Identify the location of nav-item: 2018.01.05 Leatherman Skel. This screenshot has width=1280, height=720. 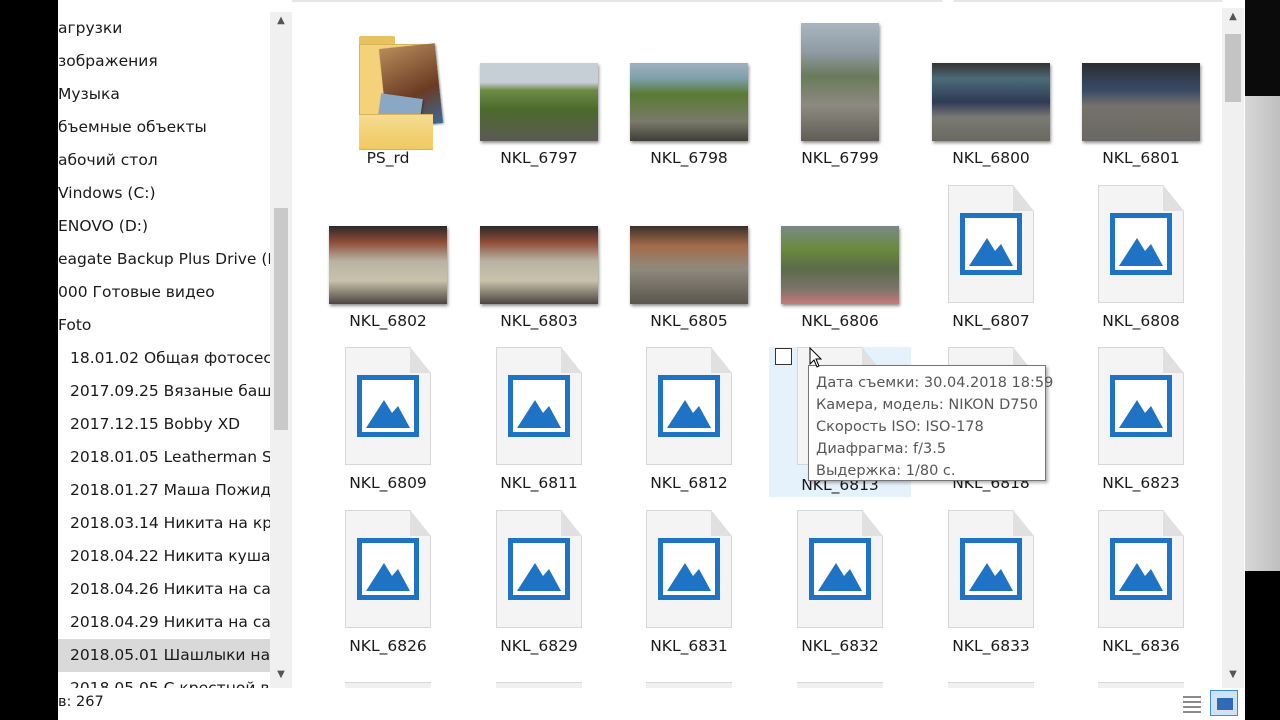
(164, 457).